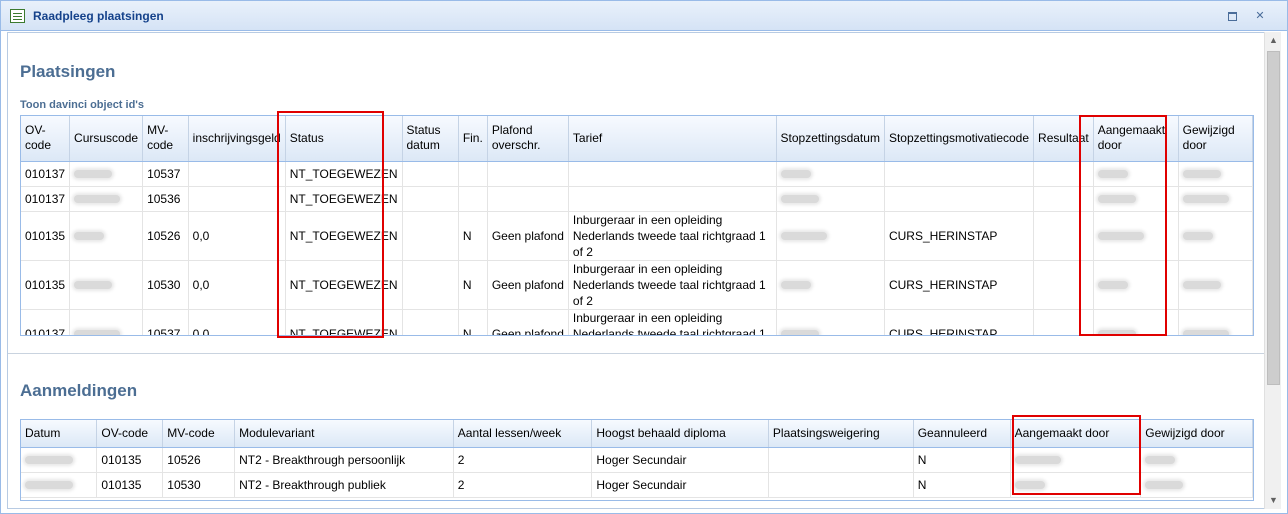  Describe the element at coordinates (430, 139) in the screenshot. I see `col-status-datum: Status datum` at that location.